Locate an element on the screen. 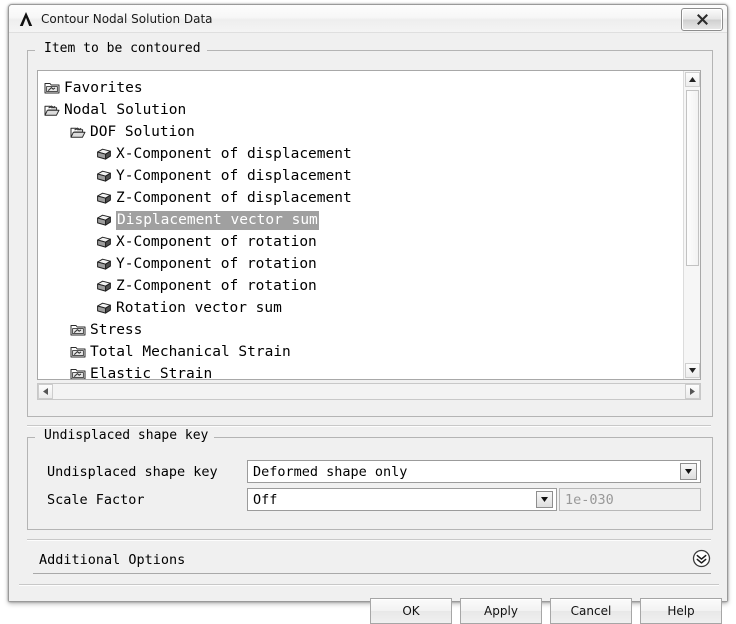 This screenshot has height=624, width=736. tree-item-label: Z-Component of displacement is located at coordinates (234, 198).